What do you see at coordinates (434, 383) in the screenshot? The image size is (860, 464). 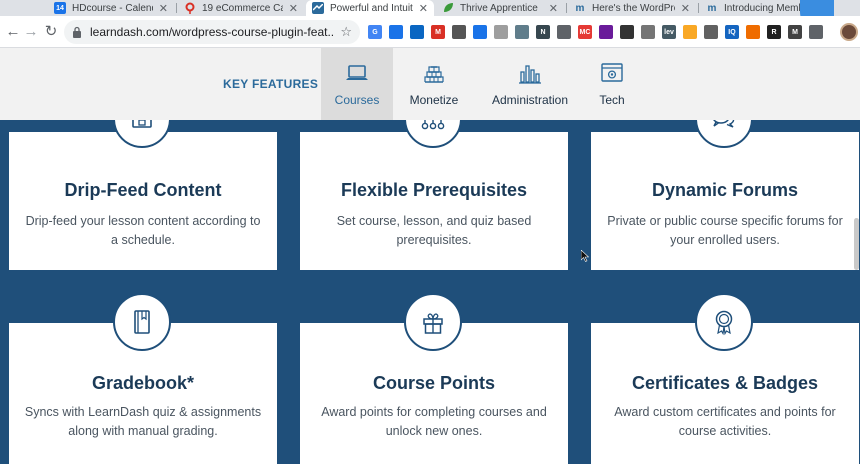 I see `feature-title: Course Points` at bounding box center [434, 383].